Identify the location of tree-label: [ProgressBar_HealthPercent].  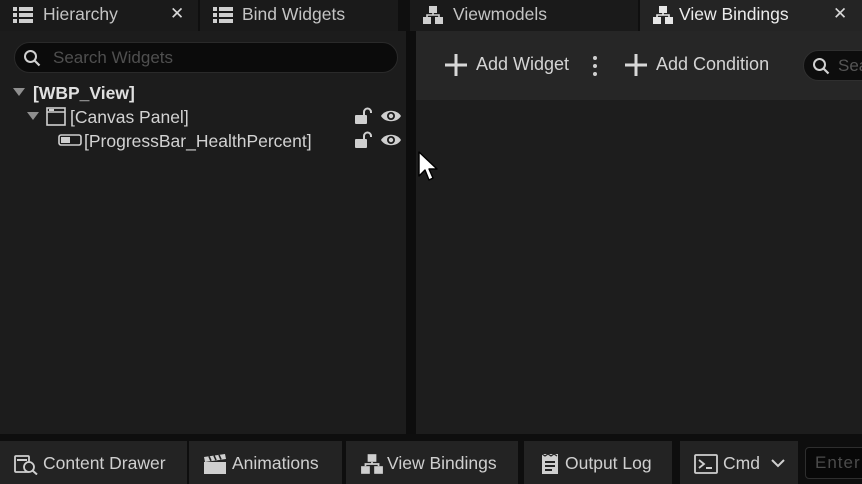
(198, 141).